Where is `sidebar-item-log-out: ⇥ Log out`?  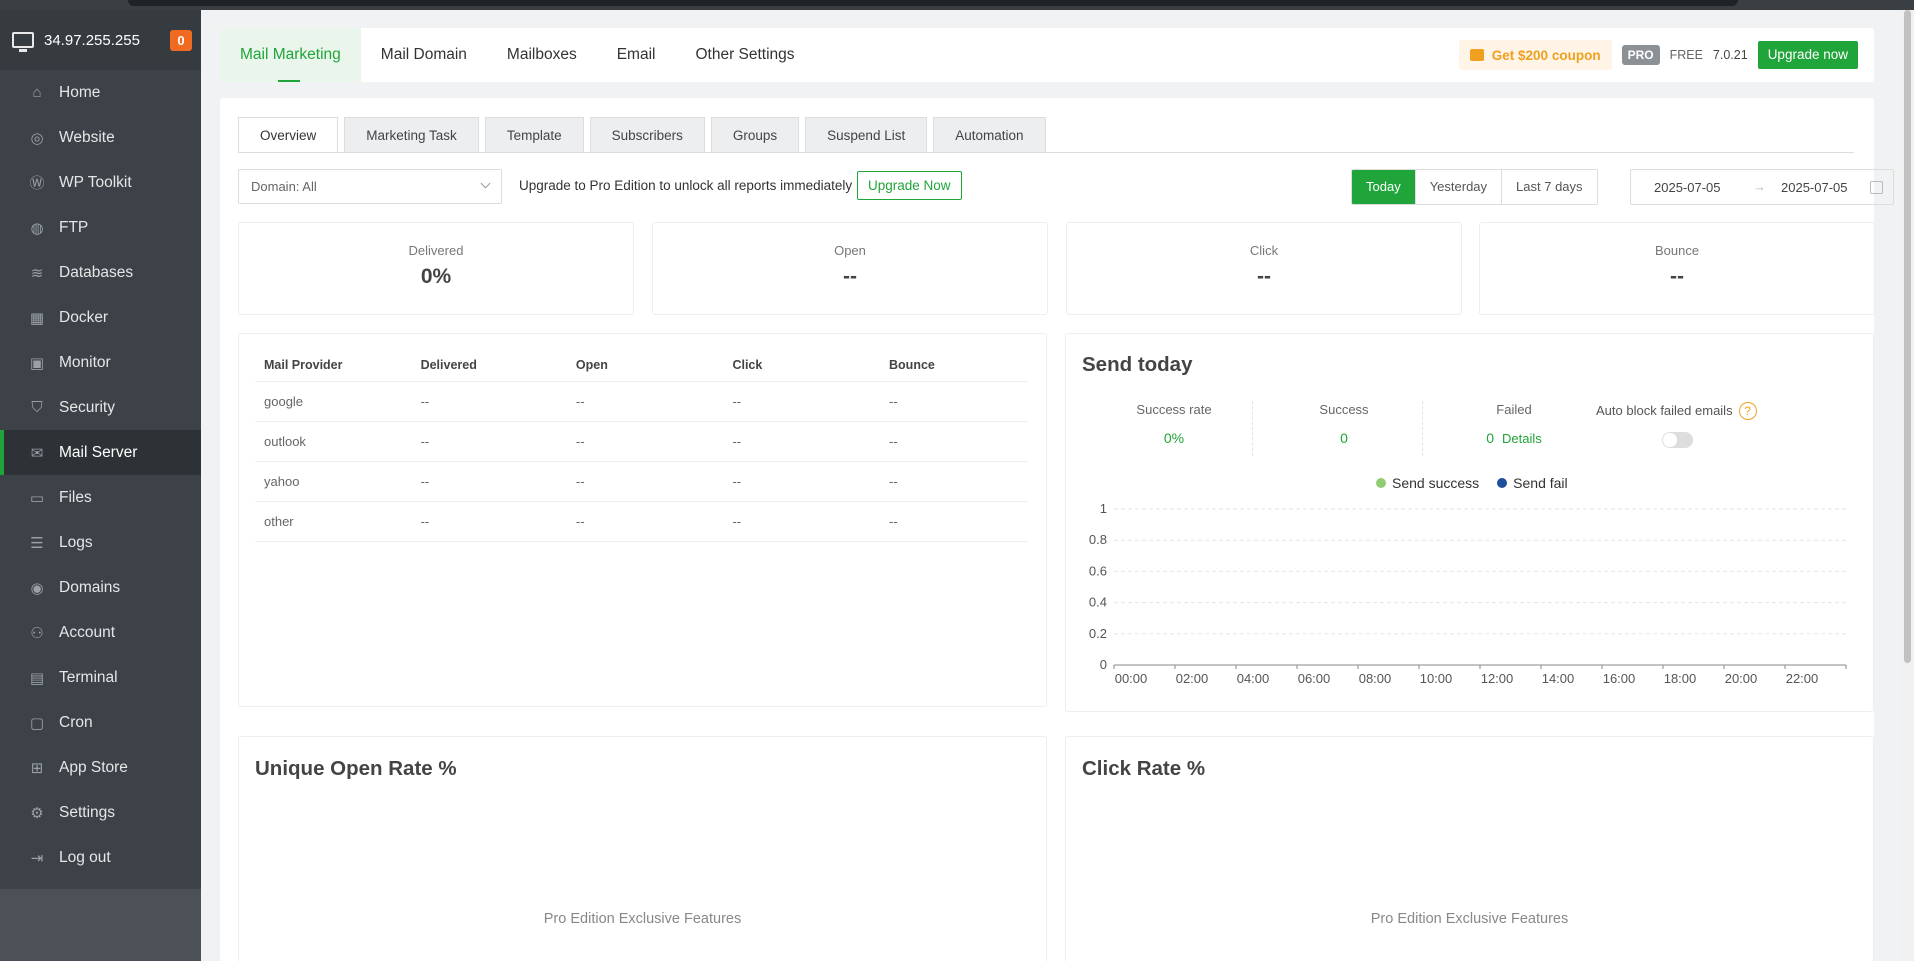 sidebar-item-log-out: ⇥ Log out is located at coordinates (100, 857).